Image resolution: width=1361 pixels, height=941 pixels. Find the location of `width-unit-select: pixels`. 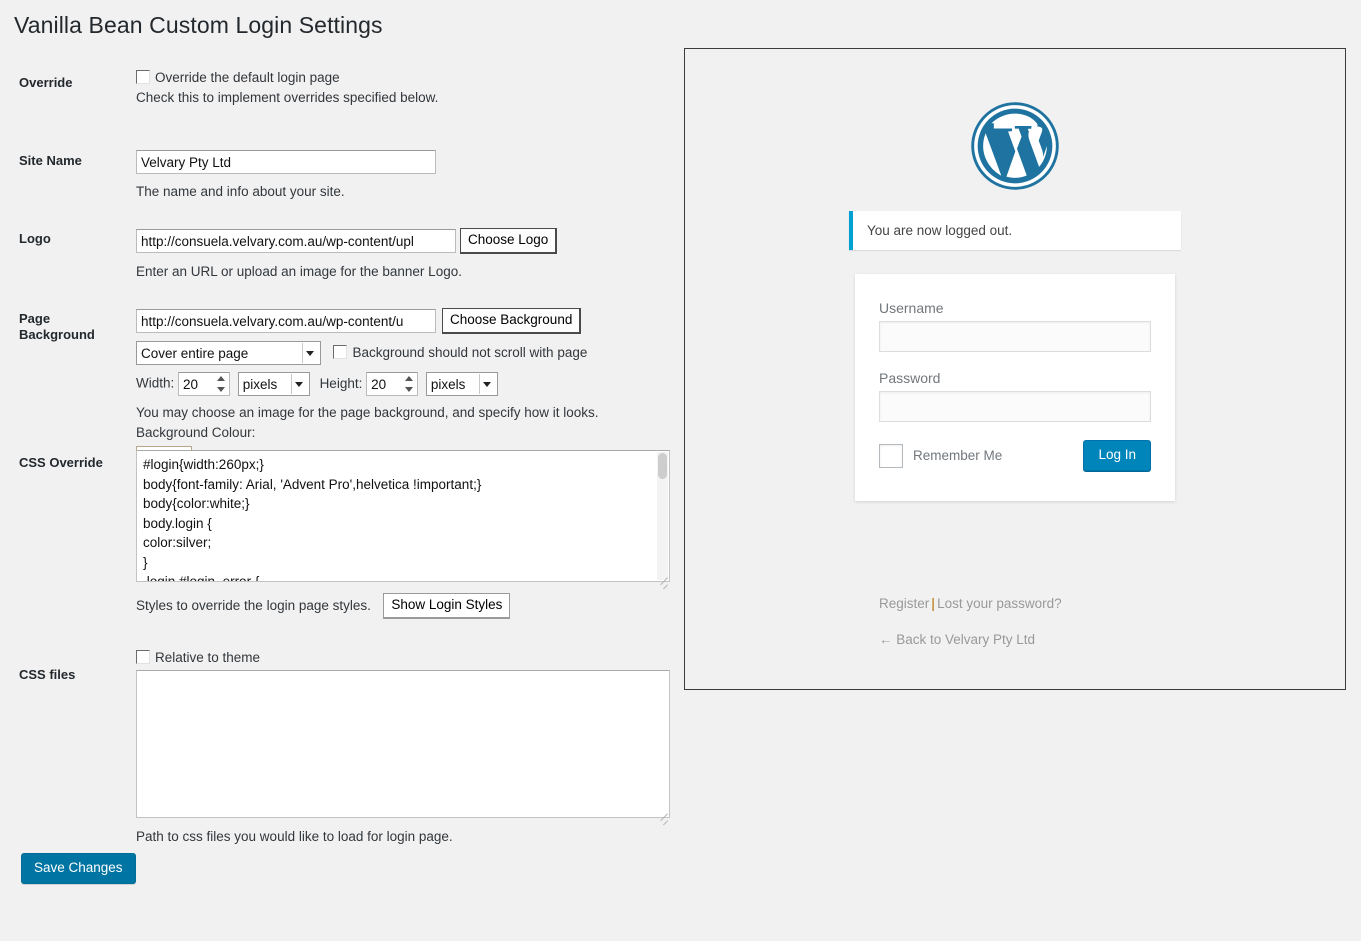

width-unit-select: pixels is located at coordinates (273, 384).